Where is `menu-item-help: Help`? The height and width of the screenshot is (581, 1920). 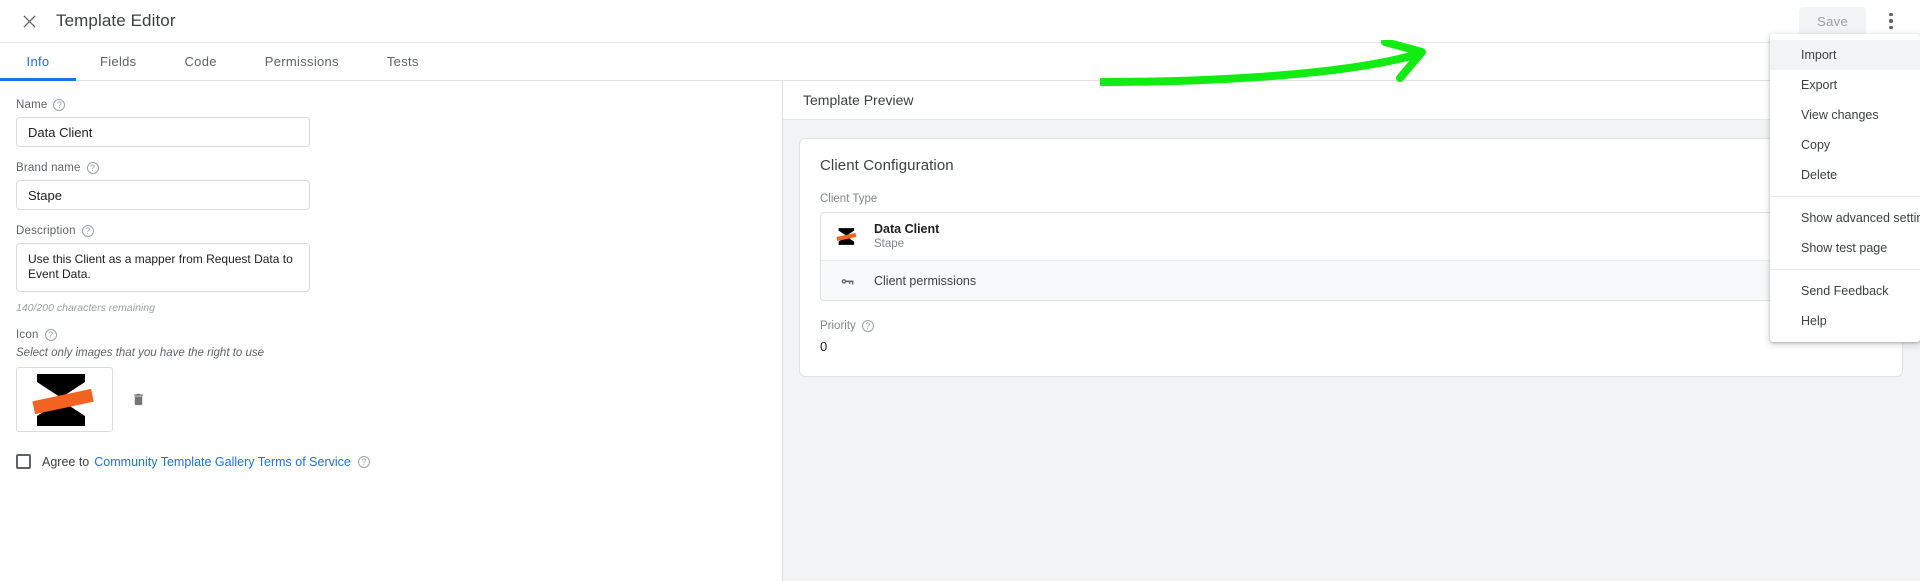
menu-item-help: Help is located at coordinates (1845, 321).